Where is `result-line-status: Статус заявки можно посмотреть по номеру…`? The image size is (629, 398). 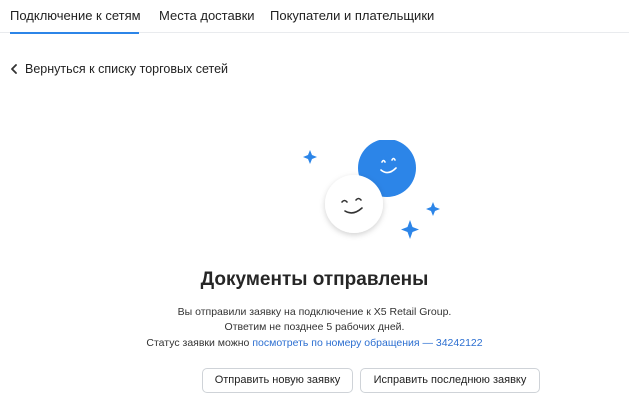
result-line-status: Статус заявки можно посмотреть по номеру… is located at coordinates (314, 343).